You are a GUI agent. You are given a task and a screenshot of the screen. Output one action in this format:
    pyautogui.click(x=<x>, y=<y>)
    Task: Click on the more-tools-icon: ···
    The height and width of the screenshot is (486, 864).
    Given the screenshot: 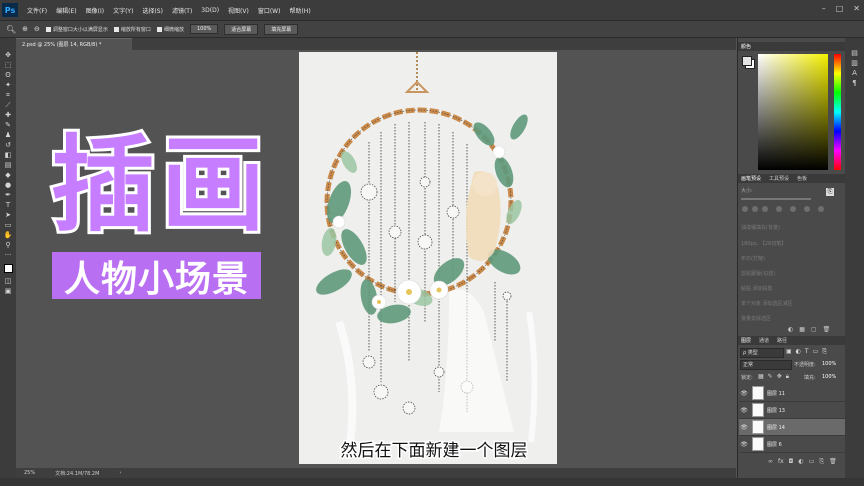 What is the action you would take?
    pyautogui.click(x=8, y=255)
    